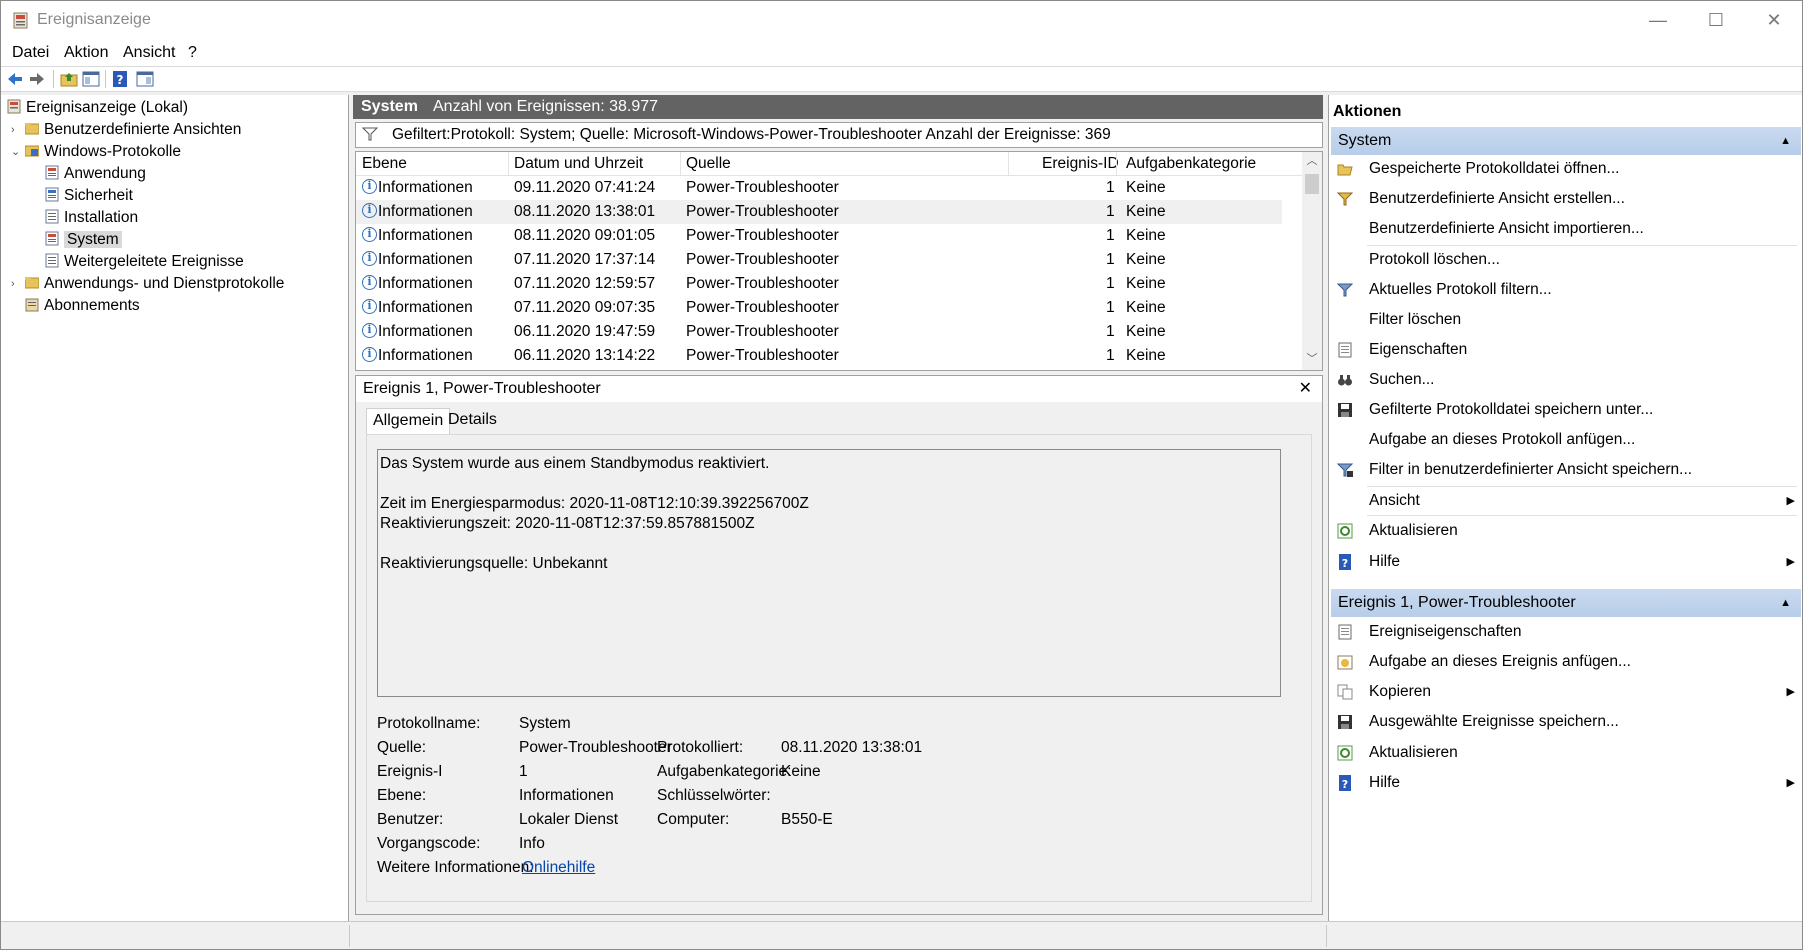 The image size is (1803, 950). Describe the element at coordinates (1345, 692) in the screenshot. I see `copy-icon` at that location.